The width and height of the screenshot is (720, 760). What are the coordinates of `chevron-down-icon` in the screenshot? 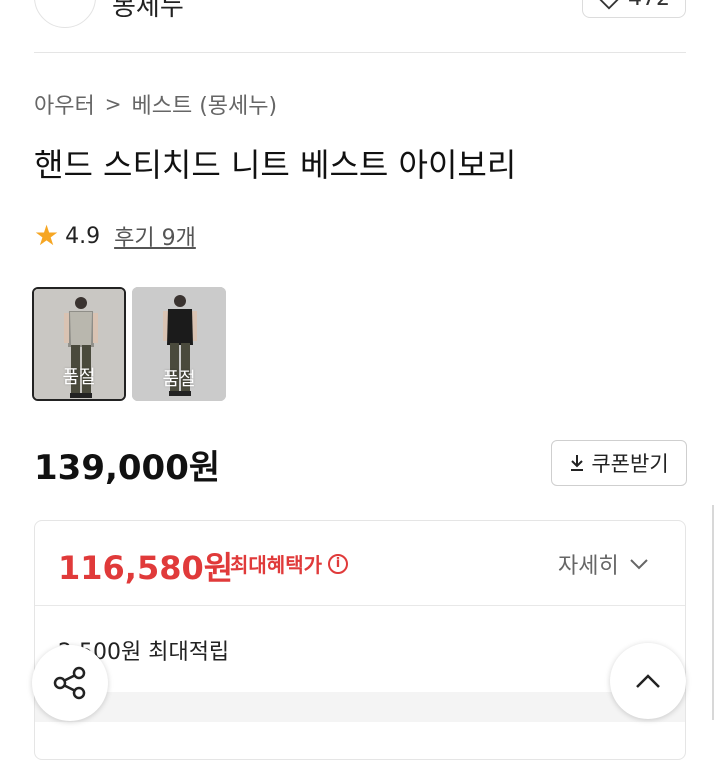 It's located at (639, 564).